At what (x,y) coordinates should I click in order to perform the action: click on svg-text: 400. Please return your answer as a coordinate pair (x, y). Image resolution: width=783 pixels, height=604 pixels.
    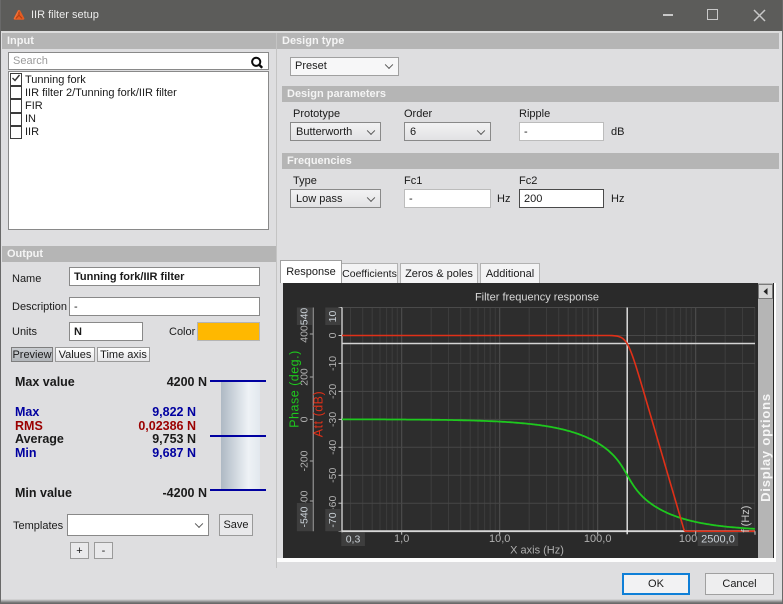
    Looking at the image, I should click on (305, 334).